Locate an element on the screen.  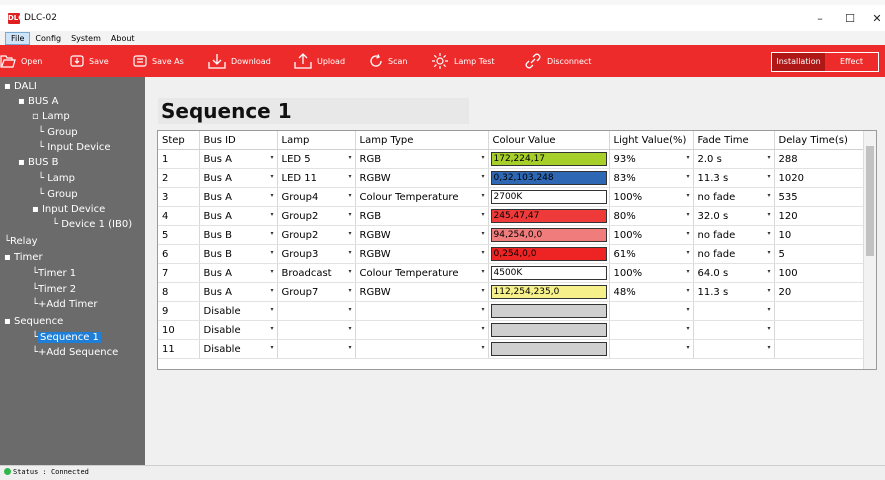
tree-node-relay: └Relay is located at coordinates (21, 242).